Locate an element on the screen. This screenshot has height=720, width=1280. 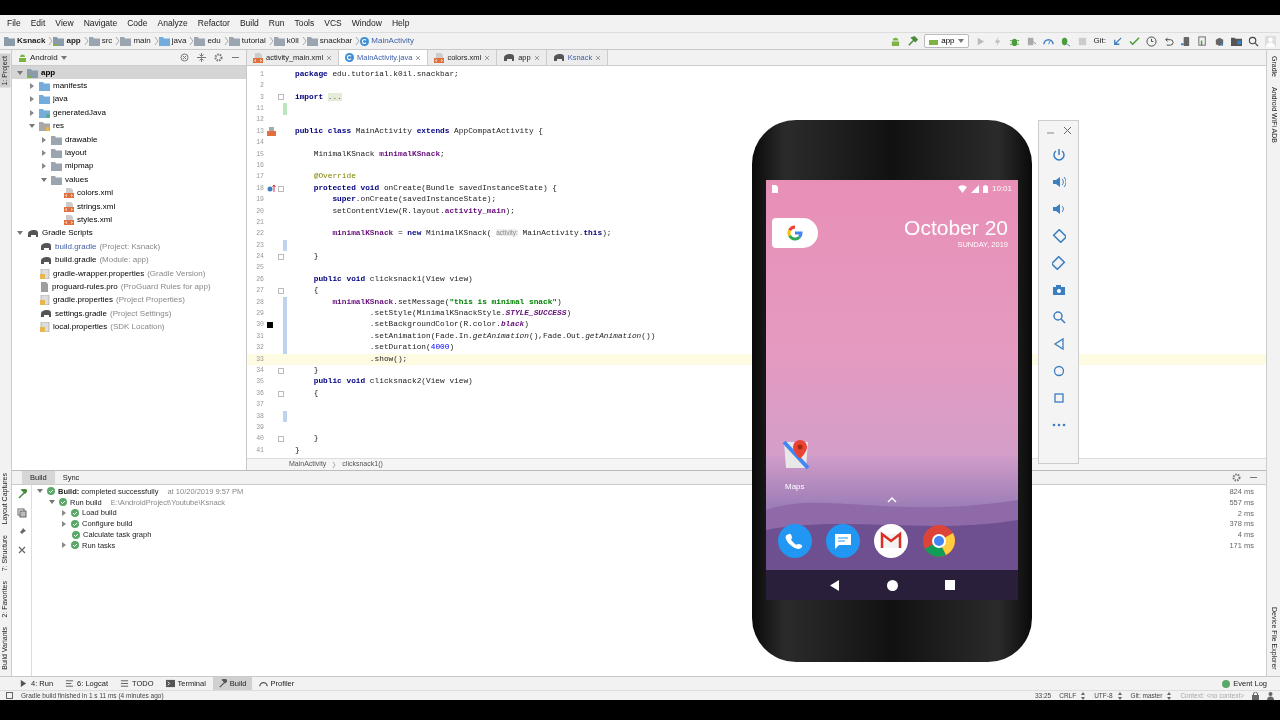
tree-item: styles.xml is located at coordinates (129, 220).